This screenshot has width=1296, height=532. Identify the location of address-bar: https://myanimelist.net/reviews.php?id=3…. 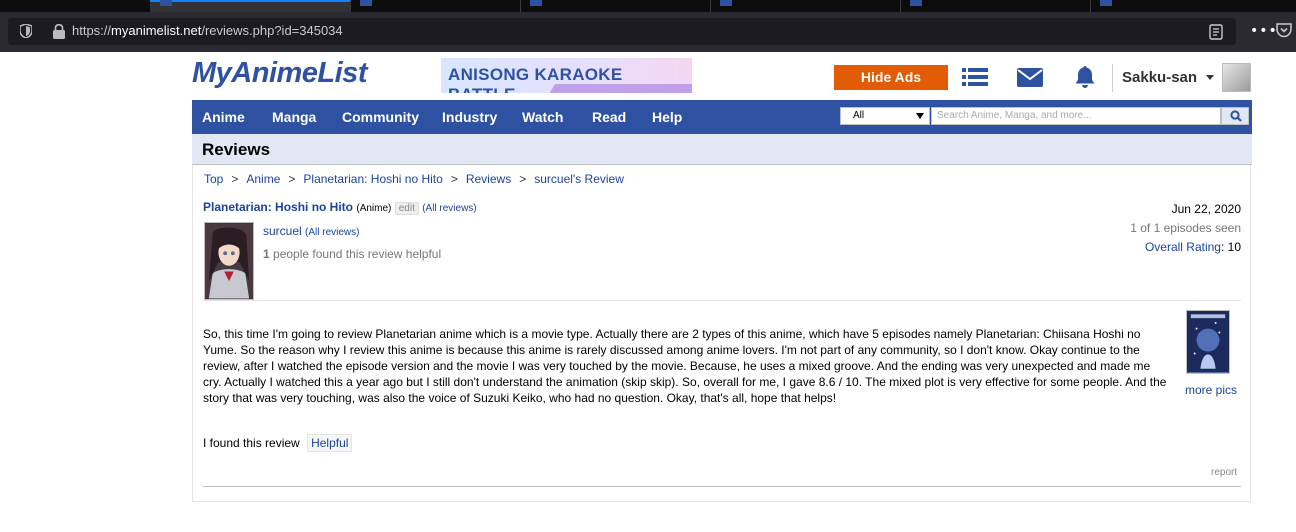
(622, 31).